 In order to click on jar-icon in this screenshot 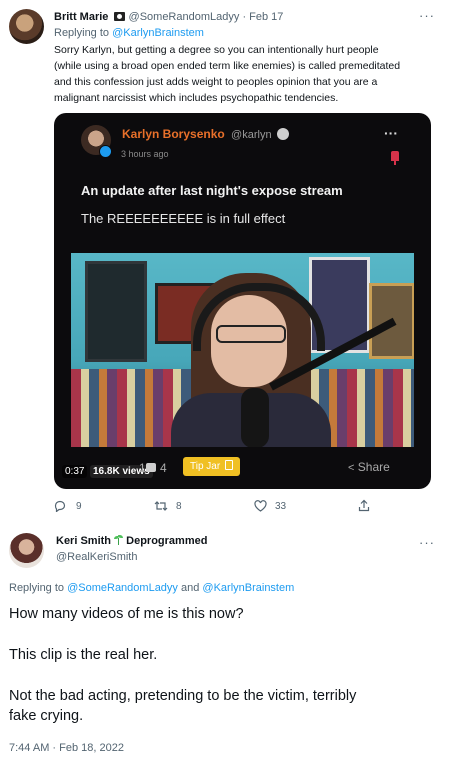, I will do `click(228, 465)`.